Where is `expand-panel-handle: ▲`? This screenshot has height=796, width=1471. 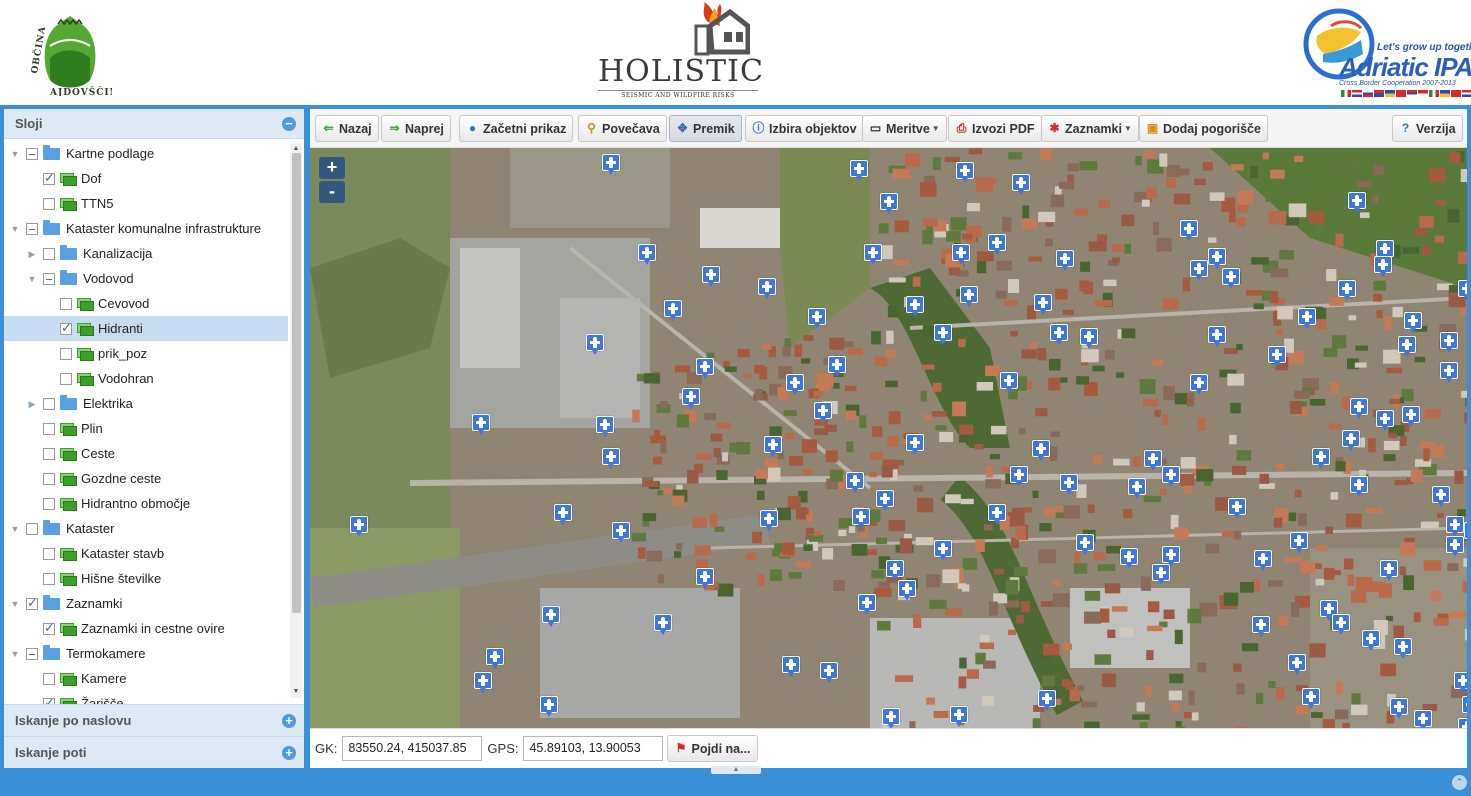 expand-panel-handle: ▲ is located at coordinates (736, 770).